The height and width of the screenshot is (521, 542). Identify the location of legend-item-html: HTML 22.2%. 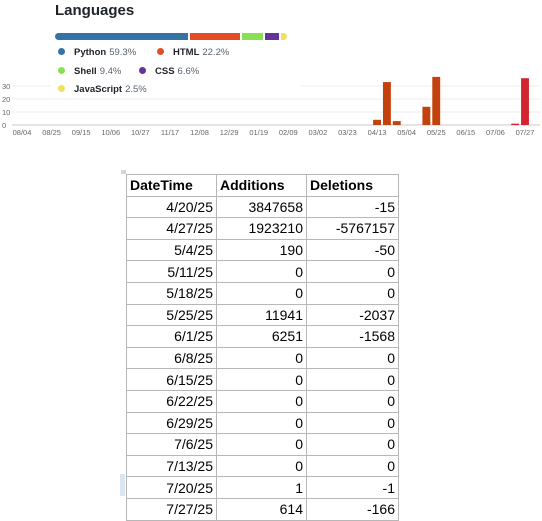
(193, 52).